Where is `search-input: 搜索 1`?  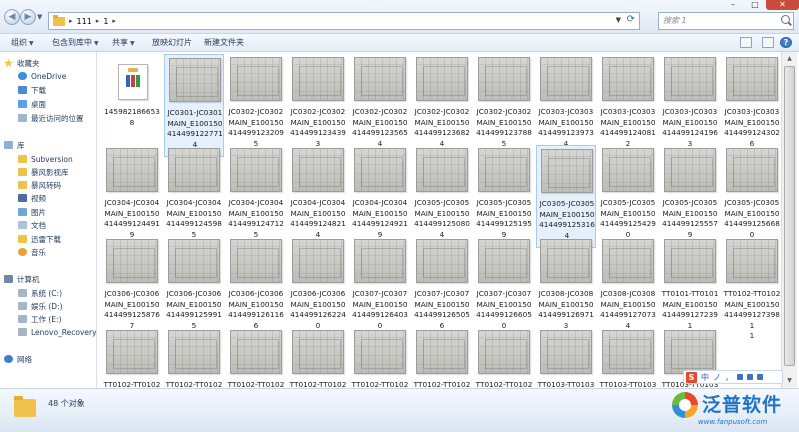
search-input: 搜索 1 is located at coordinates (726, 21).